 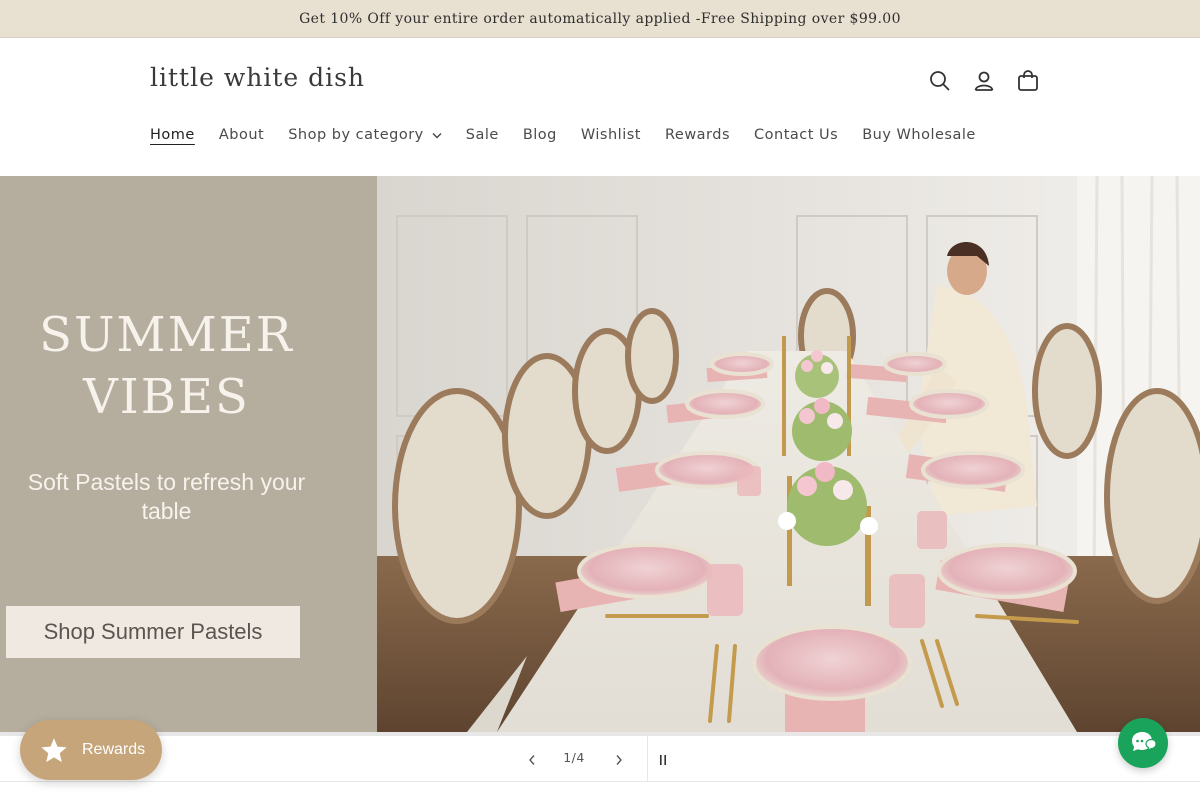 What do you see at coordinates (437, 135) in the screenshot?
I see `chevron-down-icon` at bounding box center [437, 135].